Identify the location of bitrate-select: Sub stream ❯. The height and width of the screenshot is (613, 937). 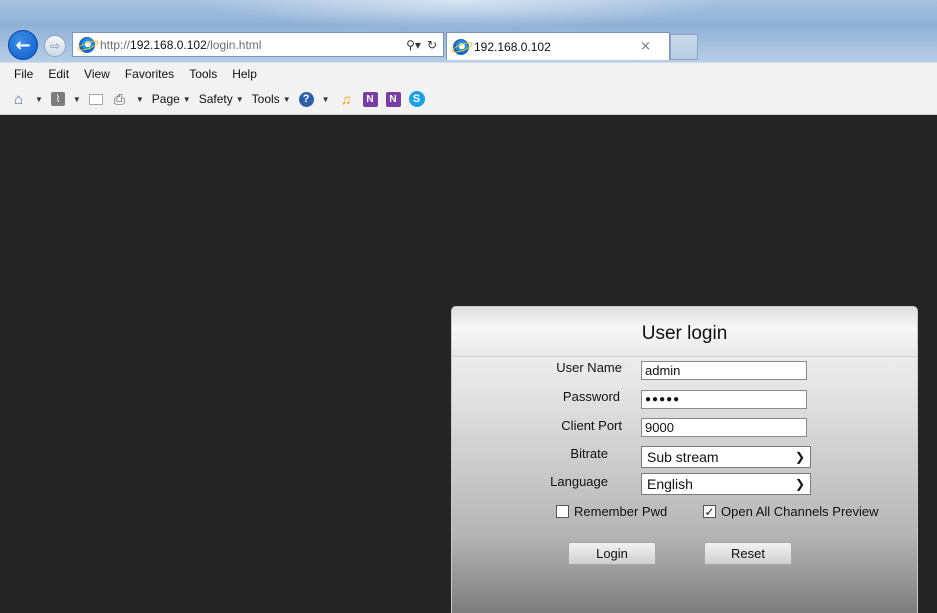
(726, 457).